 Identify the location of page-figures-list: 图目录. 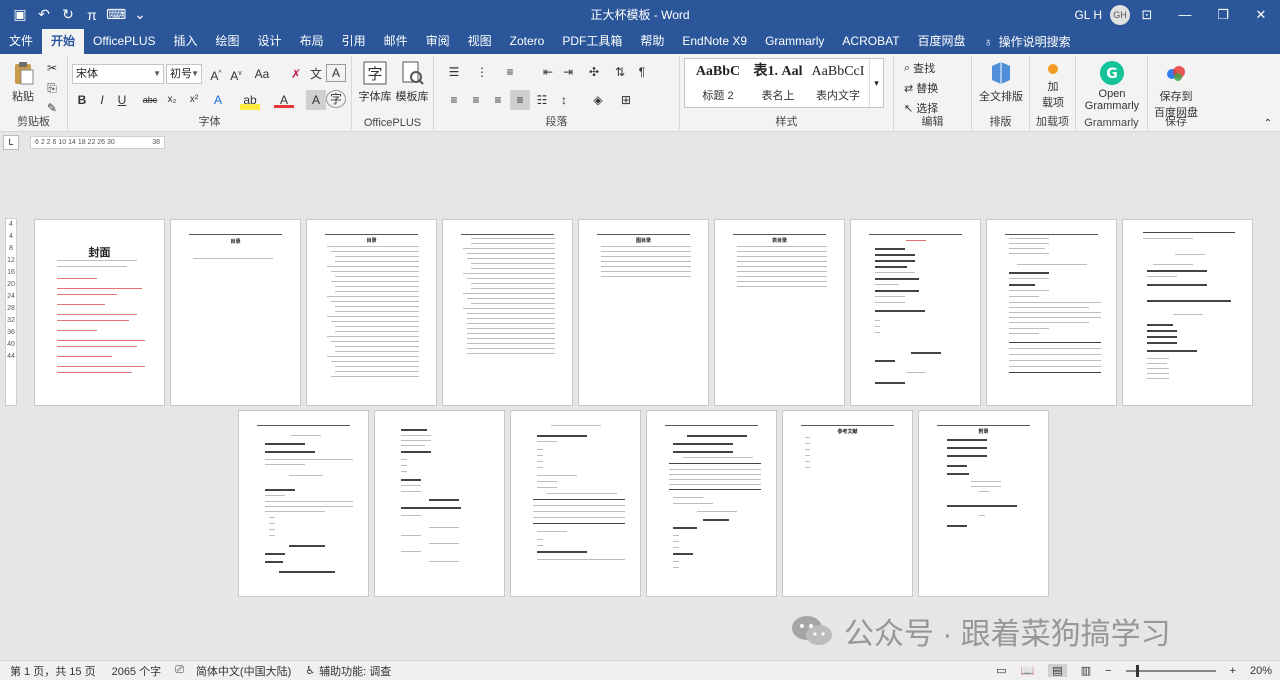
(643, 312).